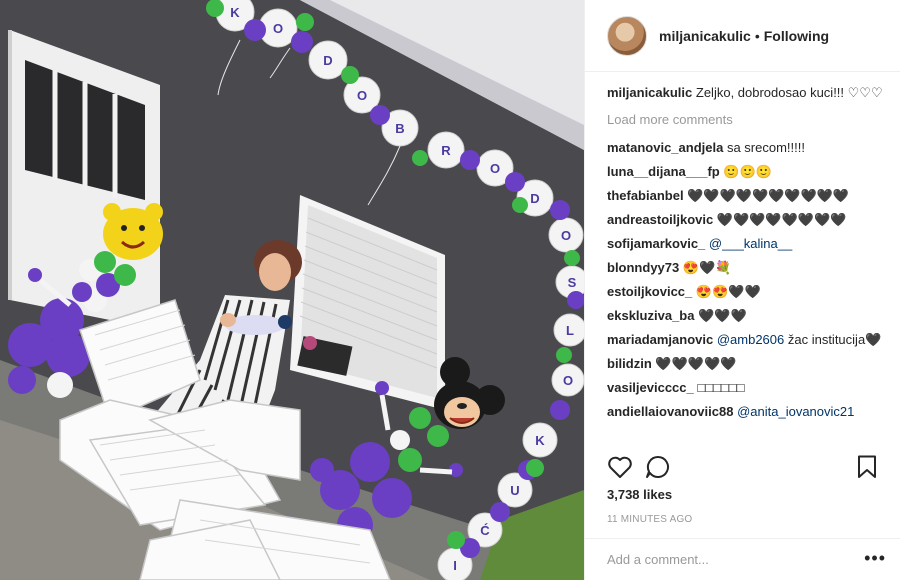 Image resolution: width=900 pixels, height=580 pixels. Describe the element at coordinates (742, 559) in the screenshot. I see `add-comment-row: Add a comment... •••` at that location.